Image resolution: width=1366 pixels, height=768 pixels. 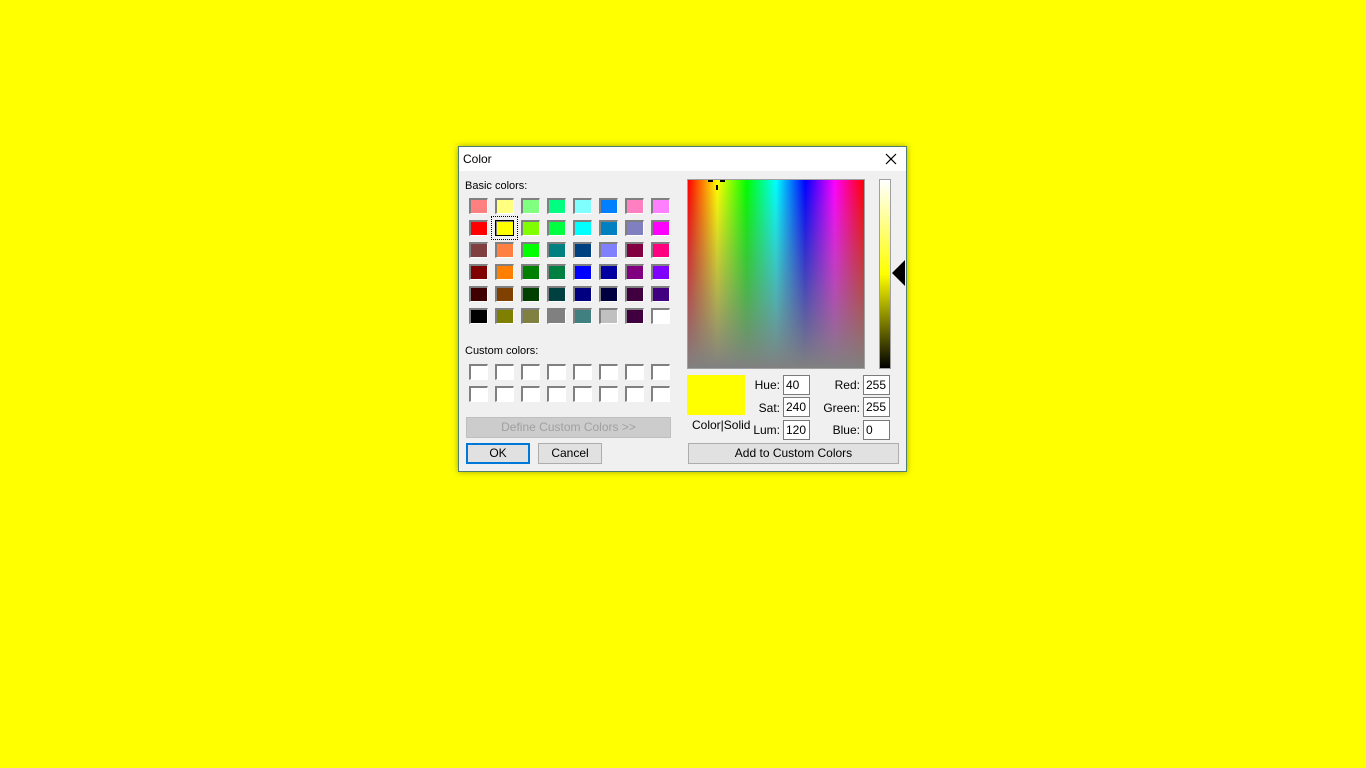 I want to click on dialog-title: Color, so click(x=477, y=159).